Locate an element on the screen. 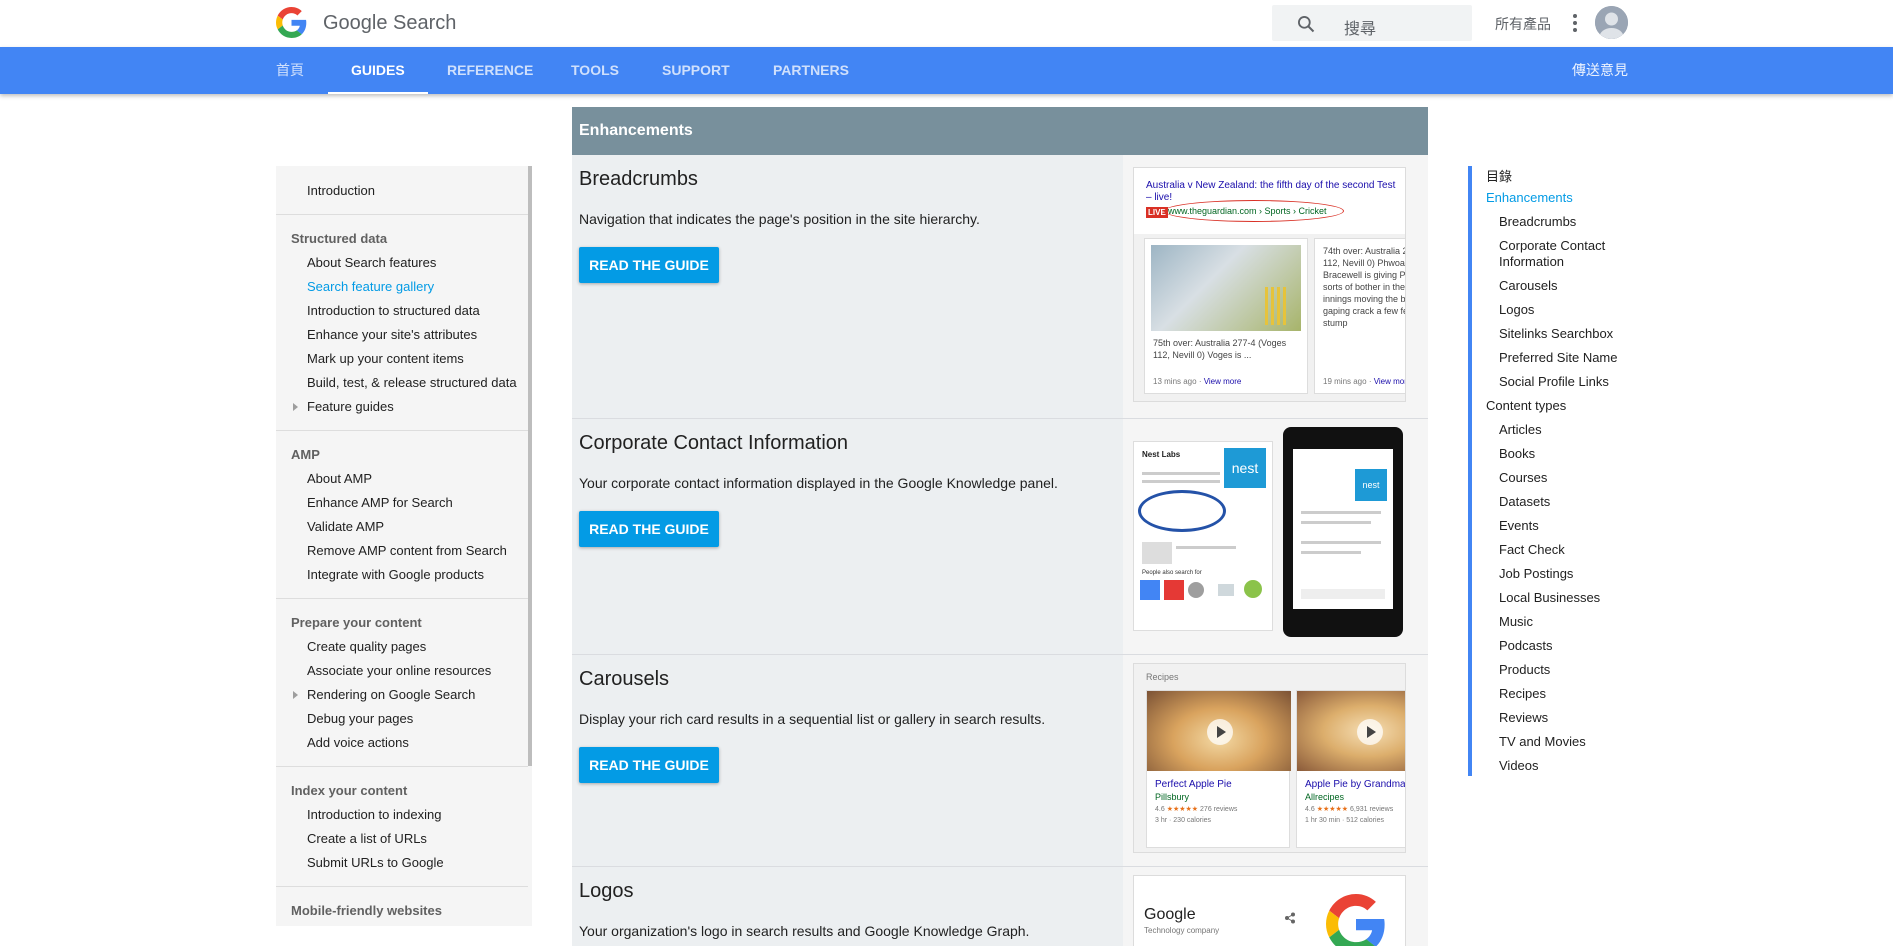 The width and height of the screenshot is (1893, 946). nav-item: Build, test, & release structured data is located at coordinates (412, 382).